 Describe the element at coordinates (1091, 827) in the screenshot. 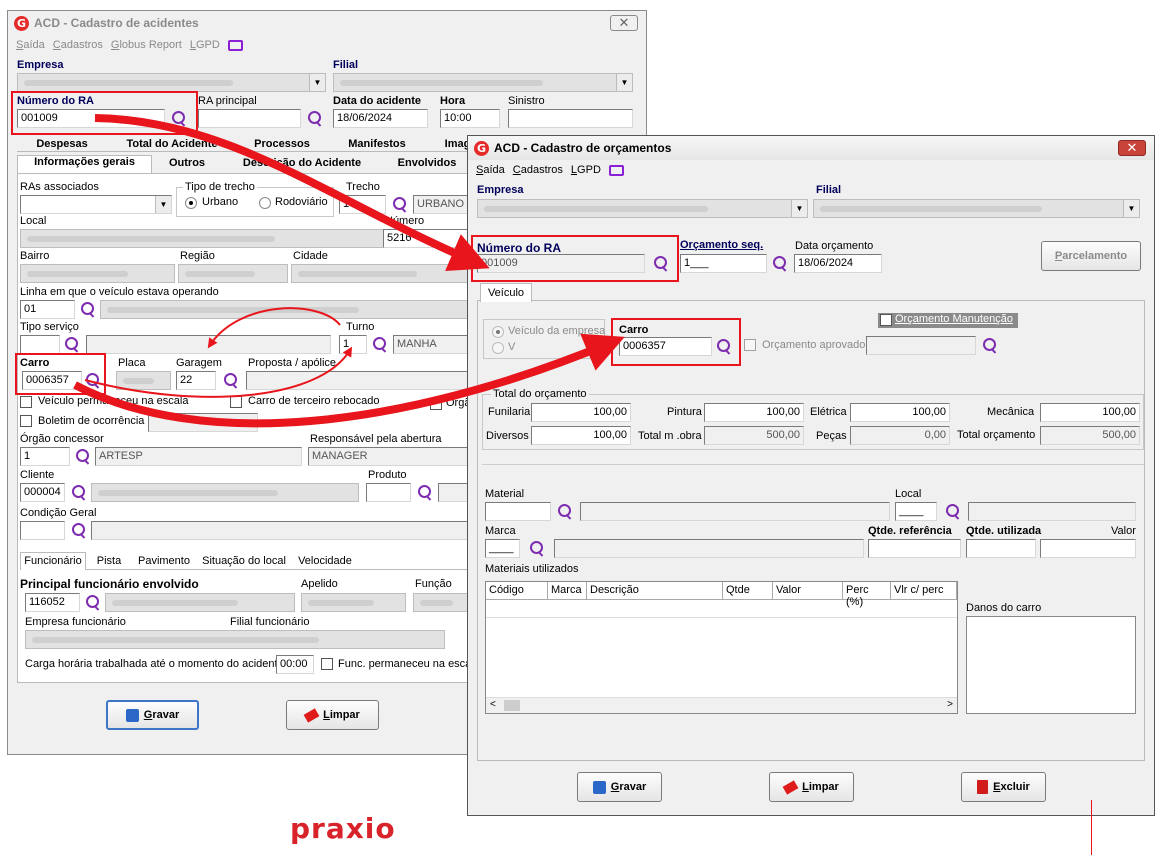

I see `divider-line` at that location.